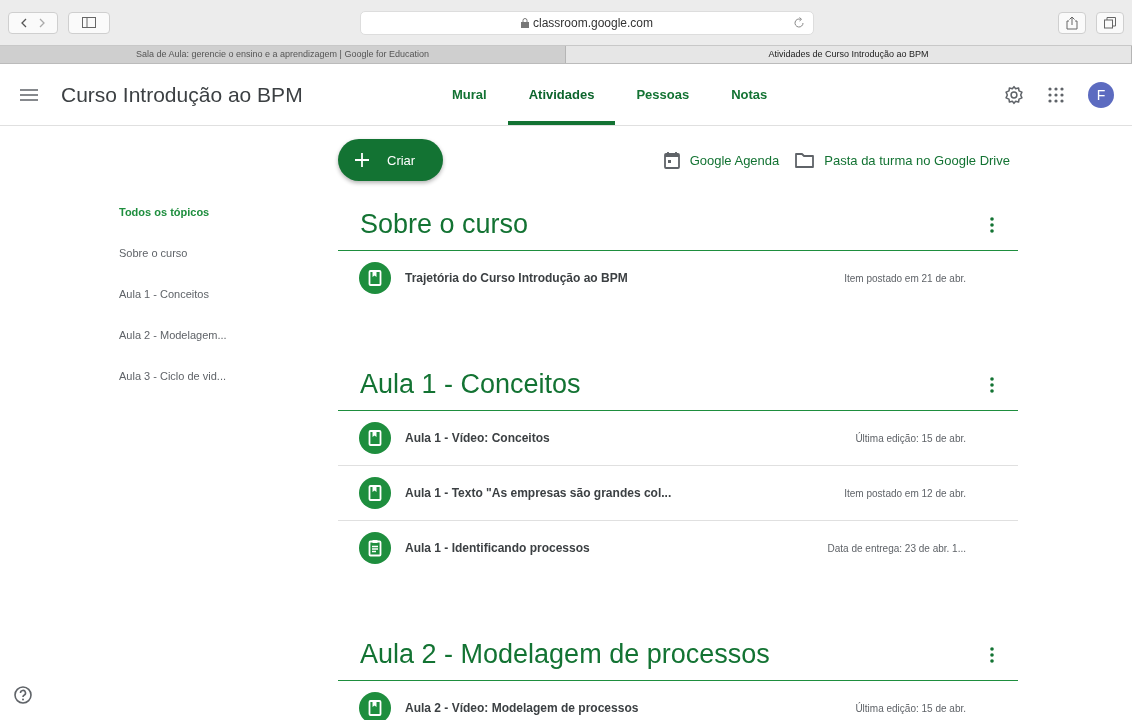 Image resolution: width=1132 pixels, height=720 pixels. Describe the element at coordinates (678, 438) in the screenshot. I see `classwork-item: Aula 1 - Vídeo: Conceitos Última edição: 15 de abr.` at that location.